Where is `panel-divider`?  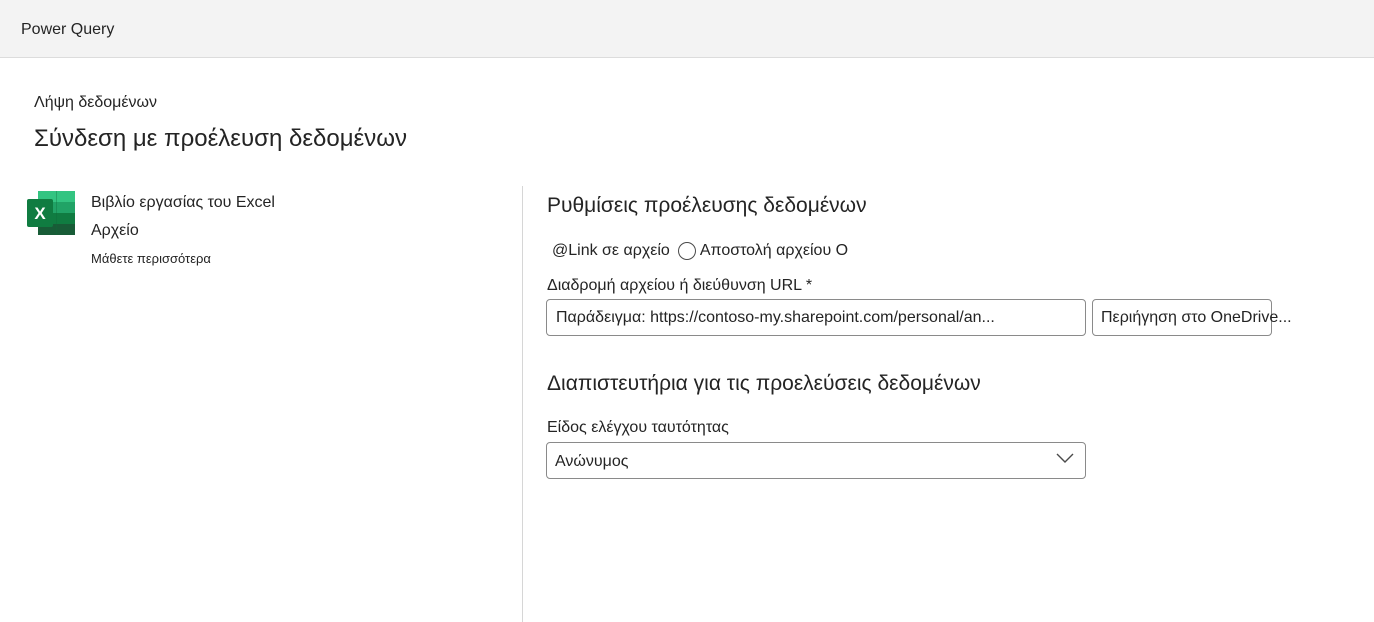
panel-divider is located at coordinates (522, 404).